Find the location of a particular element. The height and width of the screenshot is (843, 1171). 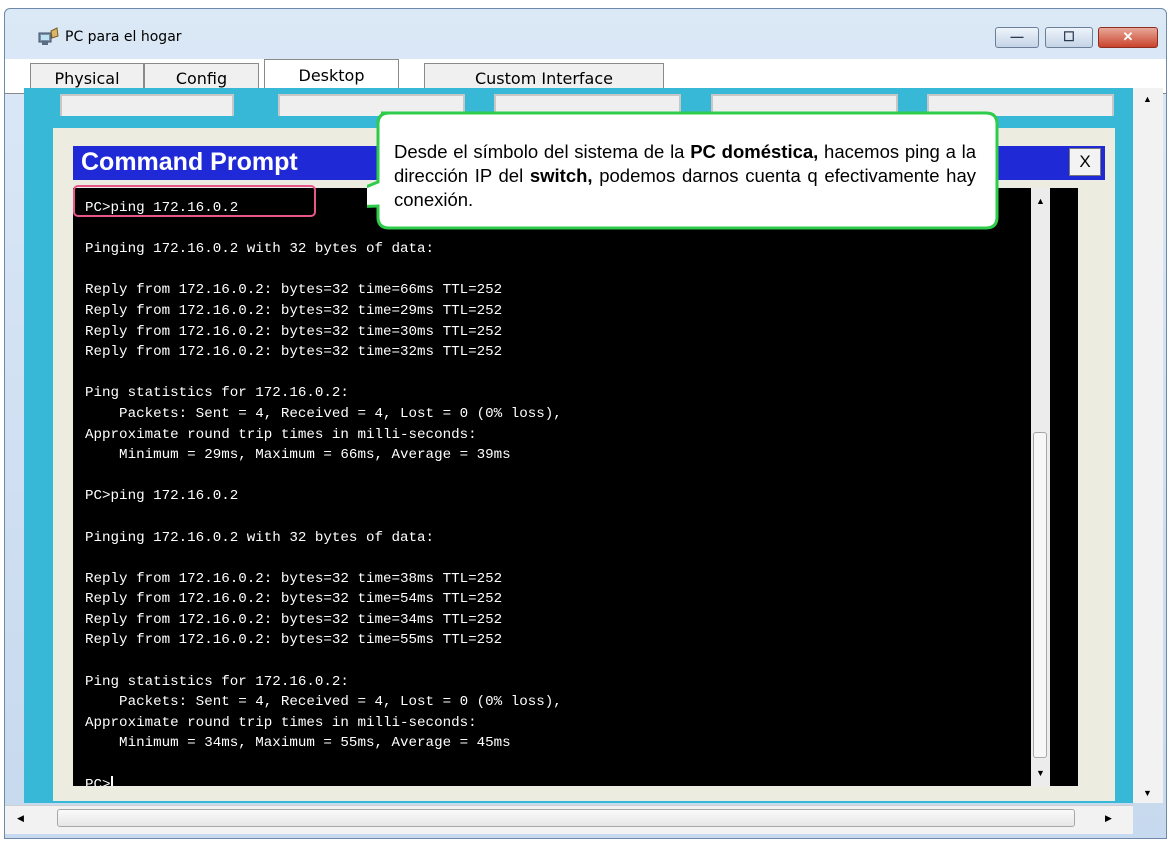

title-bar: PC para el hogar — ☐ ✕ is located at coordinates (585, 35).